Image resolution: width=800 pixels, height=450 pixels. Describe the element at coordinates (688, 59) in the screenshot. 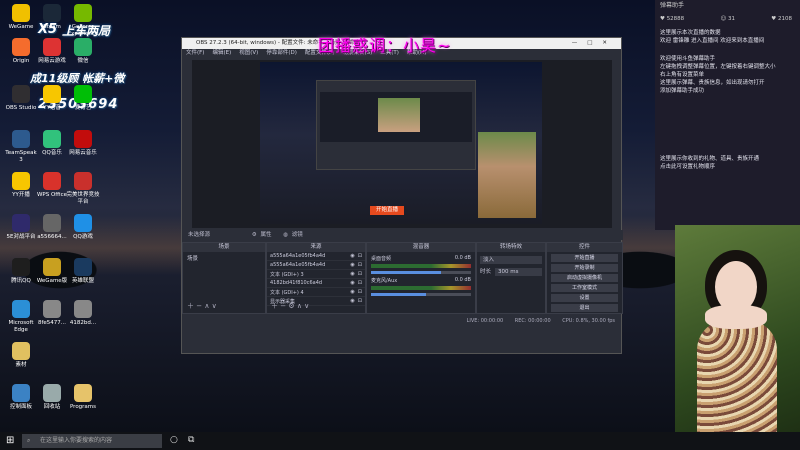

I see `chat-message: 欢迎使用斗鱼弹幕助手` at that location.